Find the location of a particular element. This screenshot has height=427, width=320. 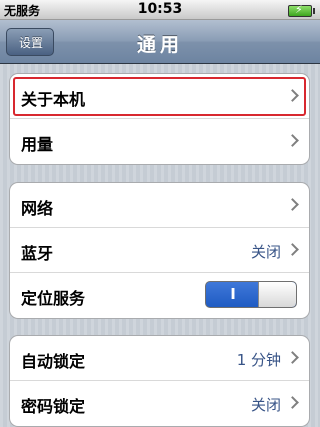

row-label: 蓝牙 is located at coordinates (37, 253).